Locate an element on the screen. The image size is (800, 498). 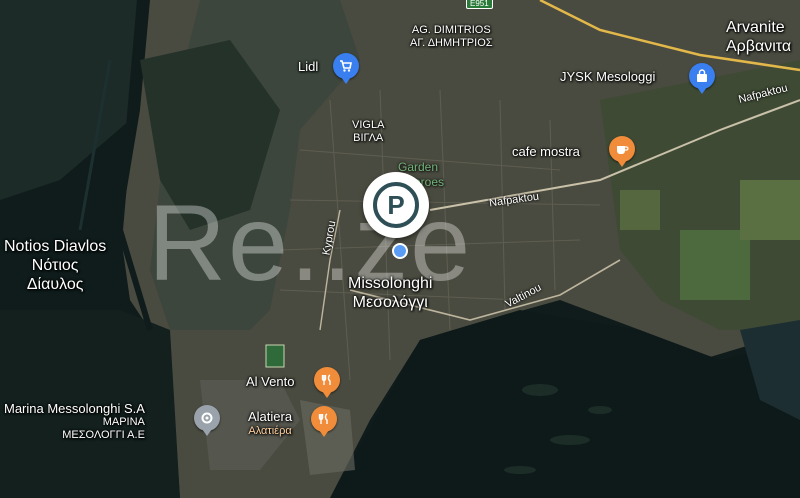
shopping-cart-icon is located at coordinates (346, 66).